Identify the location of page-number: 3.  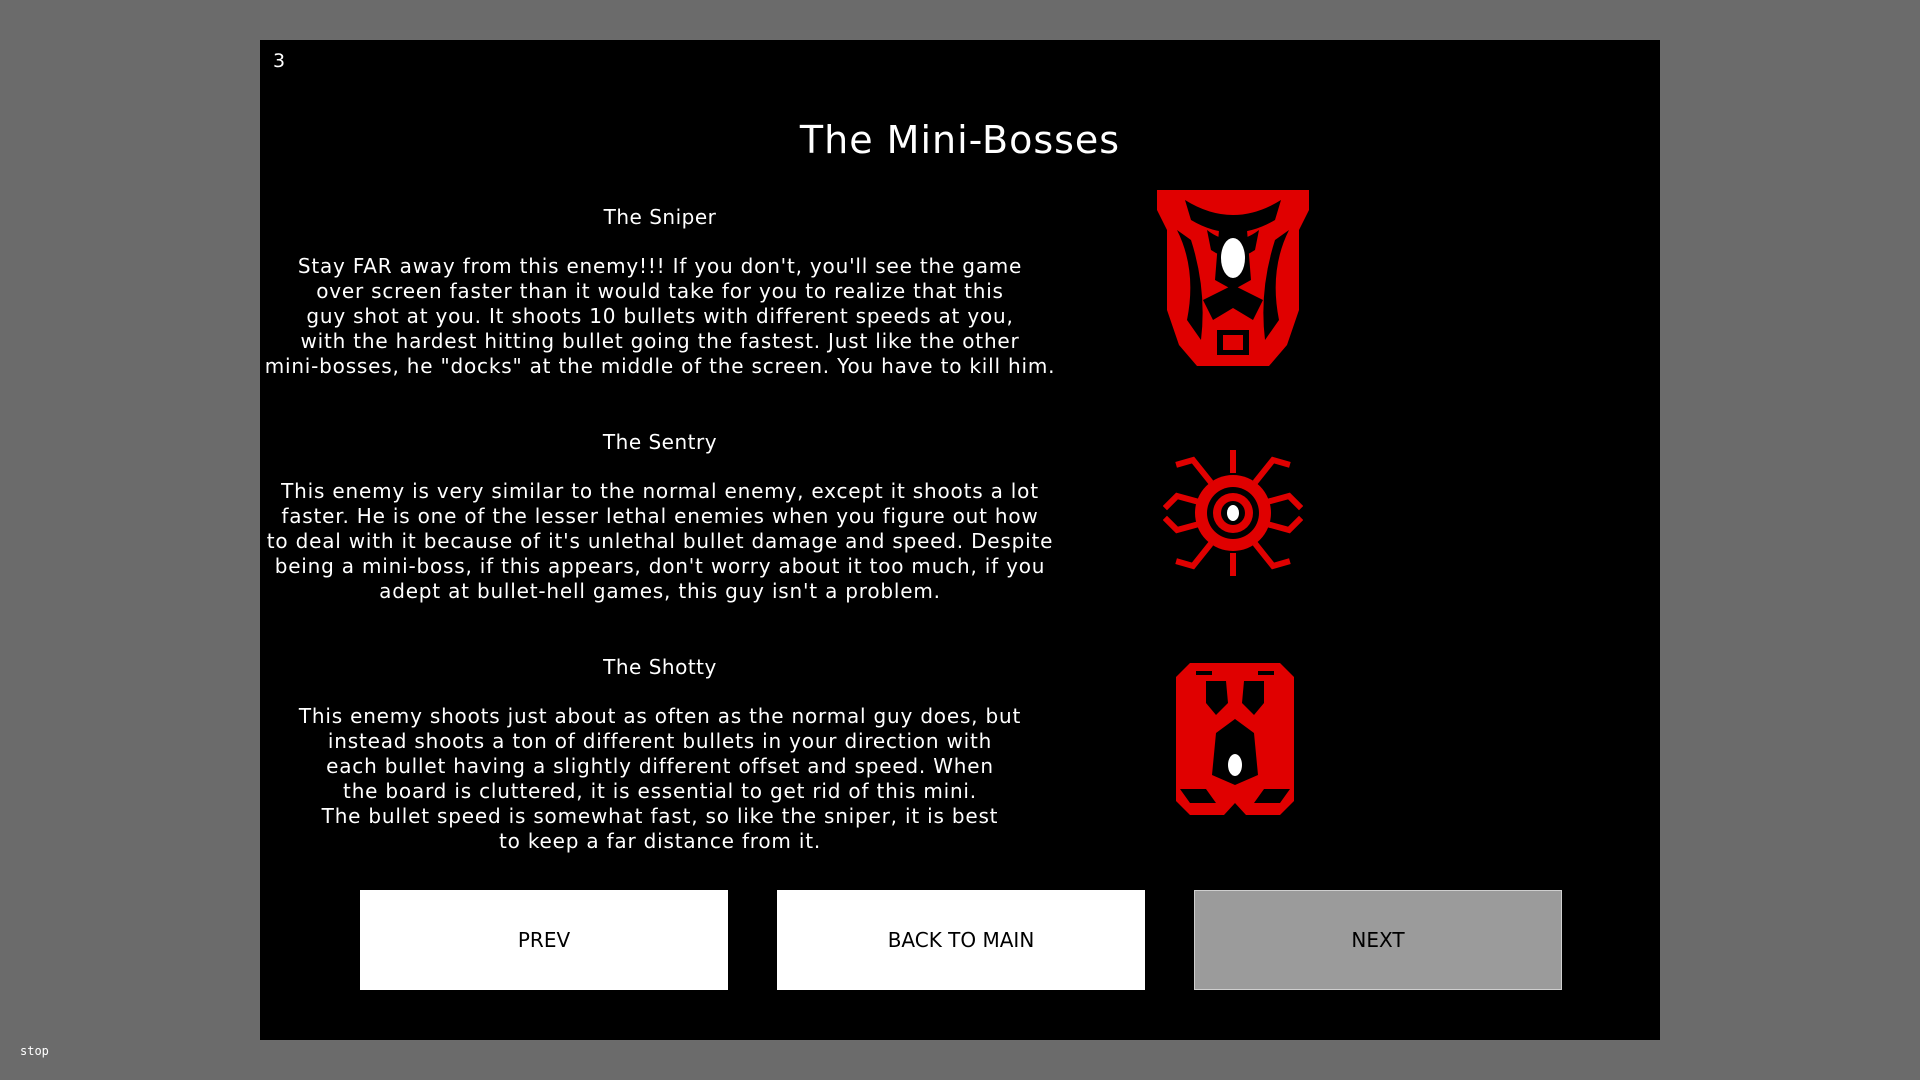
(279, 61).